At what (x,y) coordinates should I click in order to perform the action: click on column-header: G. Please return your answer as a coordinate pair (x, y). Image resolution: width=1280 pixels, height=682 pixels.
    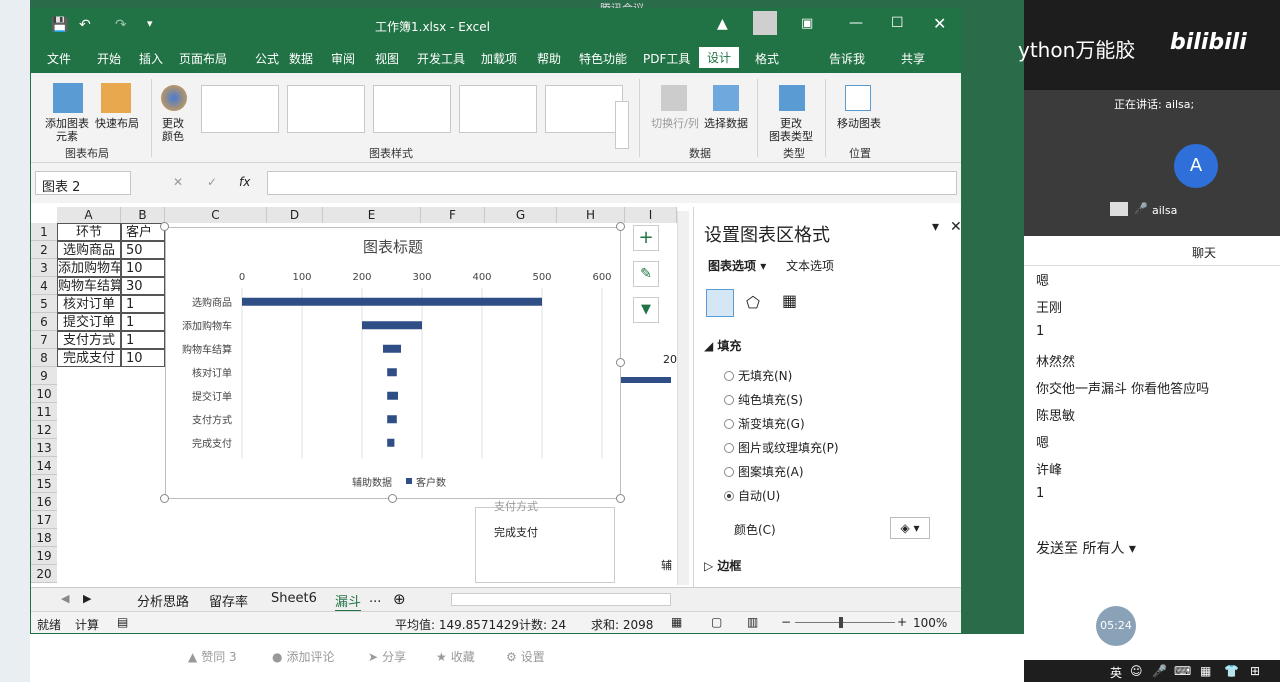
    Looking at the image, I should click on (521, 215).